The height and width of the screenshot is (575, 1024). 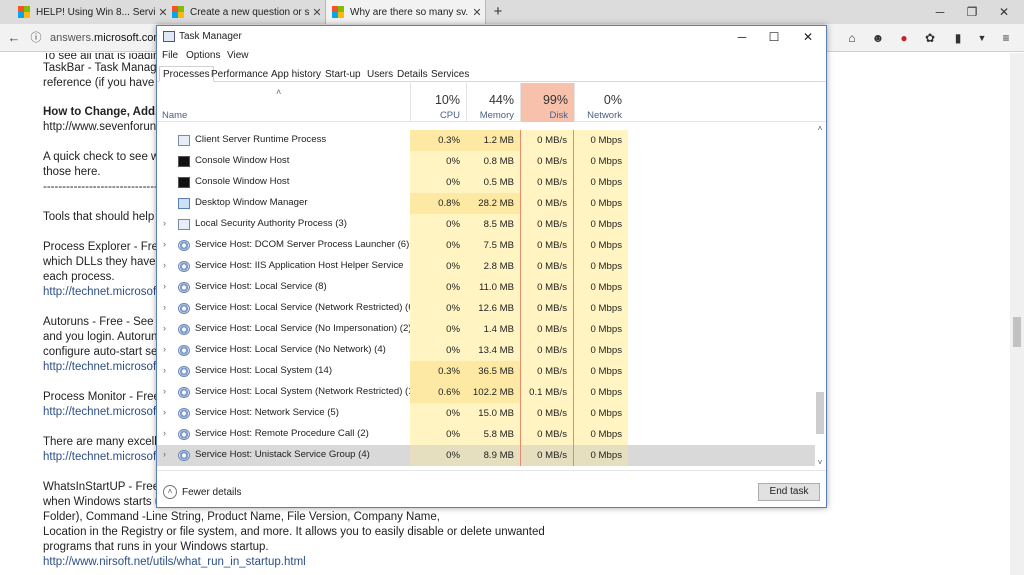 What do you see at coordinates (14, 38) in the screenshot?
I see `back-arrow-icon: ←` at bounding box center [14, 38].